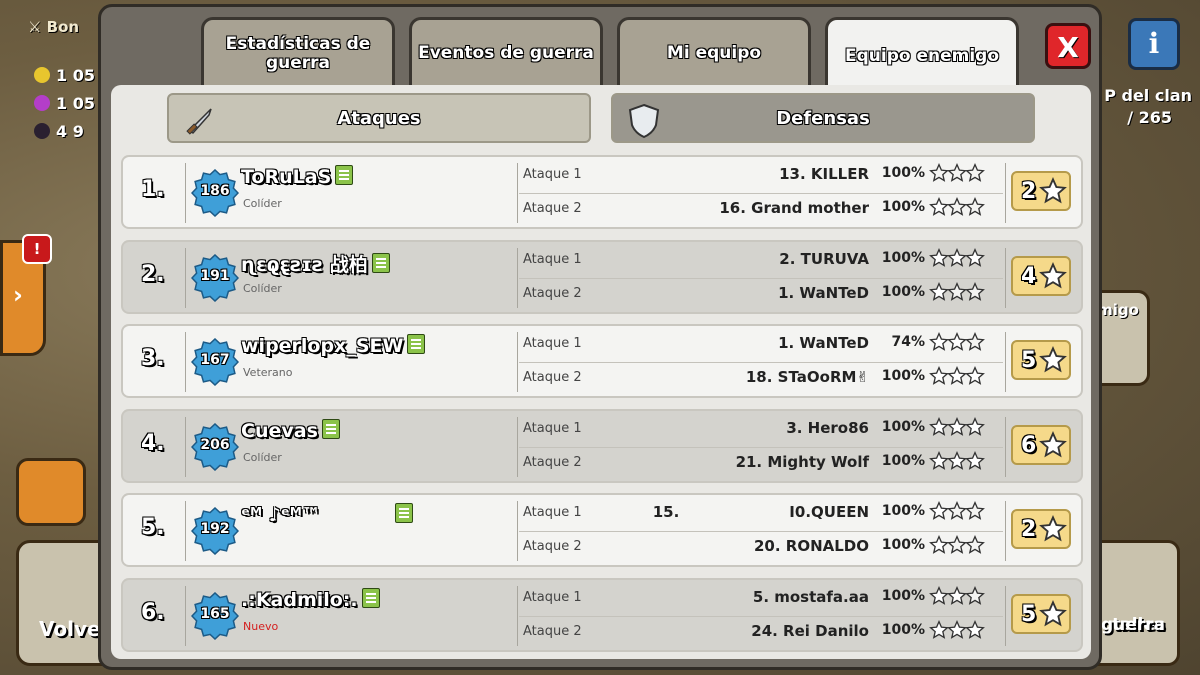  What do you see at coordinates (298, 52) in the screenshot?
I see `tab-war-stats: Estadísticas de guerra` at bounding box center [298, 52].